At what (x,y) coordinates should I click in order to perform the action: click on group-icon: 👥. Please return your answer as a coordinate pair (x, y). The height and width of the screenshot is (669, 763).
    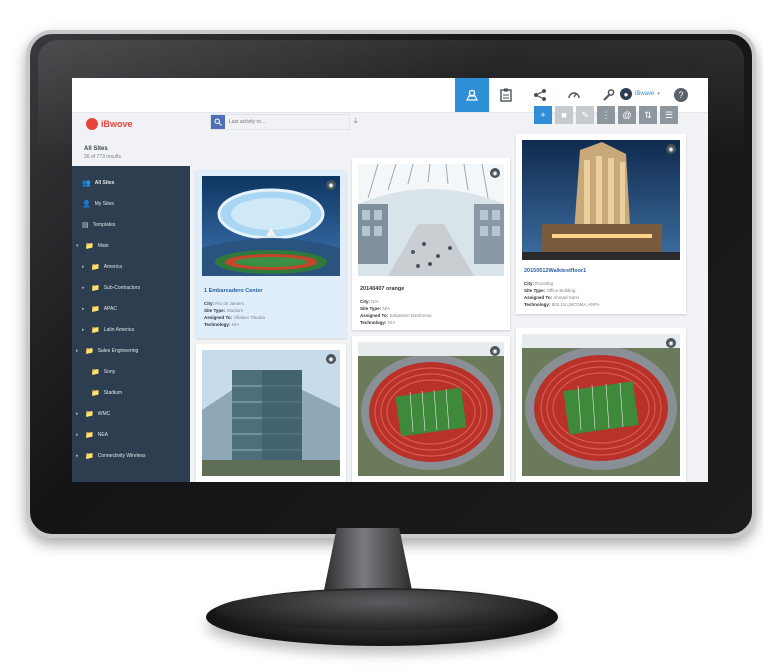
    Looking at the image, I should click on (86, 183).